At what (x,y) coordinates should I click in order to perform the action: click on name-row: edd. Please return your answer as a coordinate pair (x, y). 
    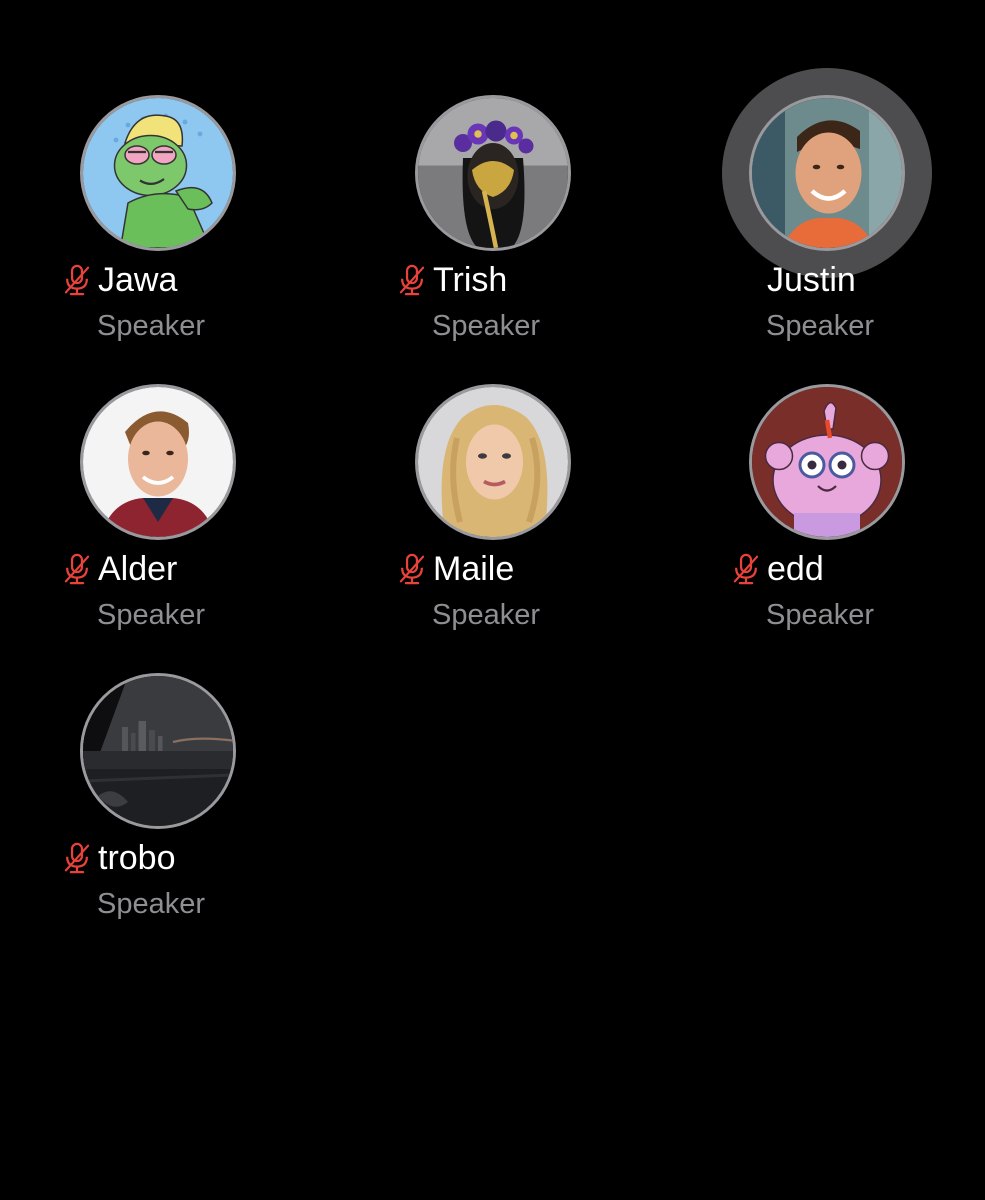
    Looking at the image, I should click on (827, 569).